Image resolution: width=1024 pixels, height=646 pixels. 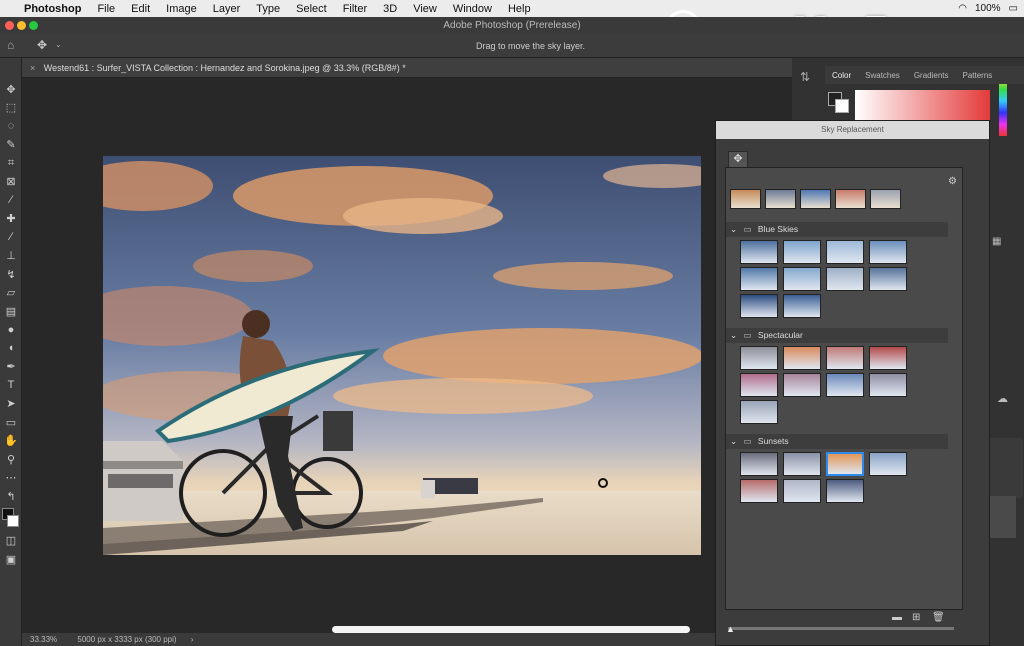 What do you see at coordinates (227, 9) in the screenshot?
I see `menu-layer: Layer` at bounding box center [227, 9].